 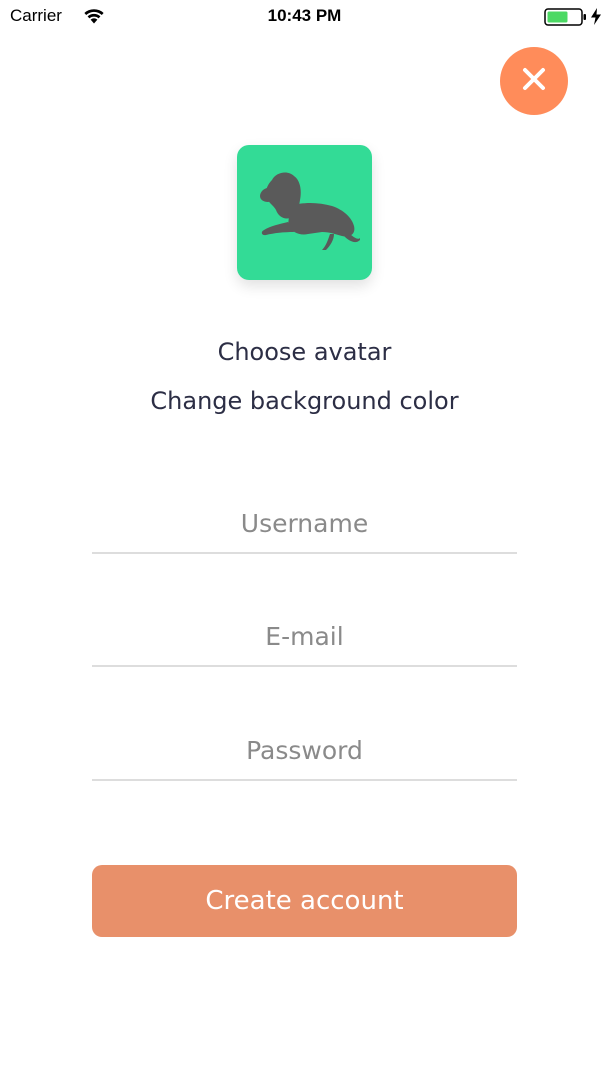 What do you see at coordinates (304, 352) in the screenshot?
I see `choose-avatar-link: Choose avatar` at bounding box center [304, 352].